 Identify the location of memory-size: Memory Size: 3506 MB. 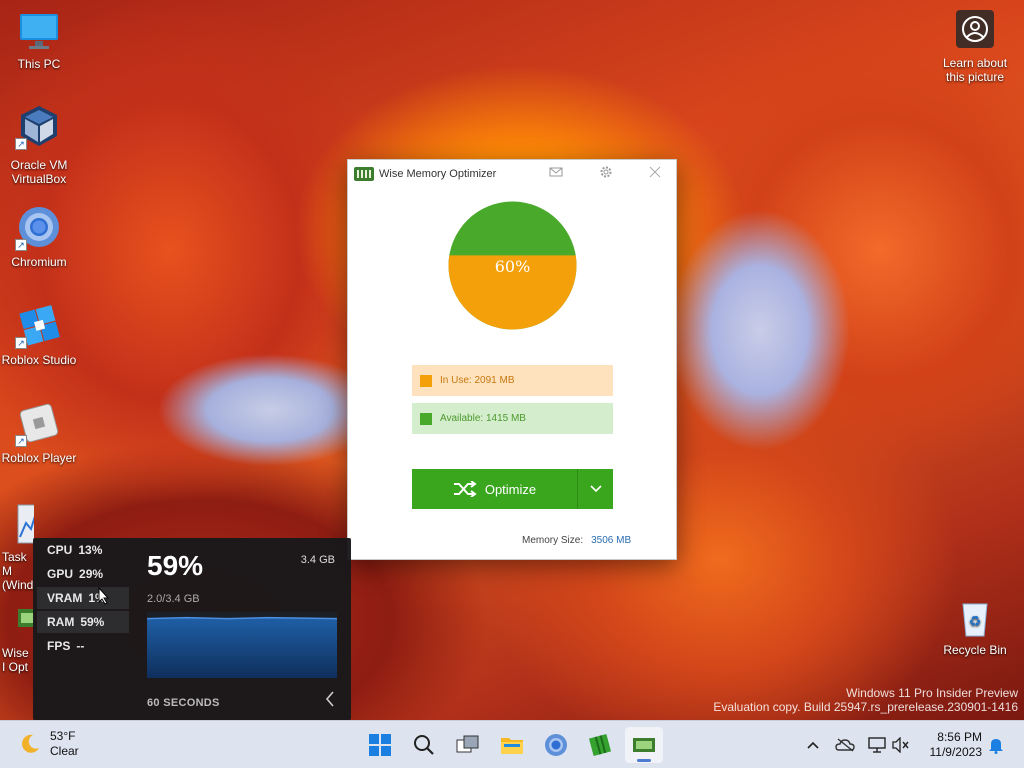
(576, 540).